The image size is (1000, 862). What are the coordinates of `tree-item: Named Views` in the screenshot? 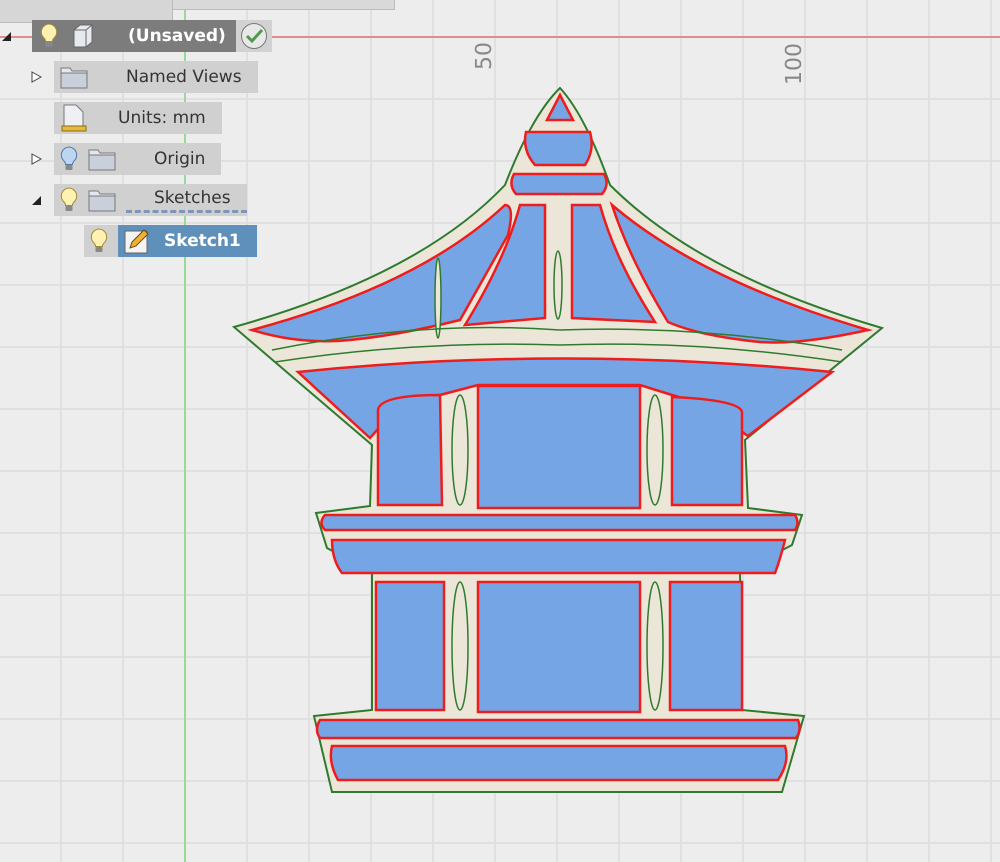 It's located at (156, 77).